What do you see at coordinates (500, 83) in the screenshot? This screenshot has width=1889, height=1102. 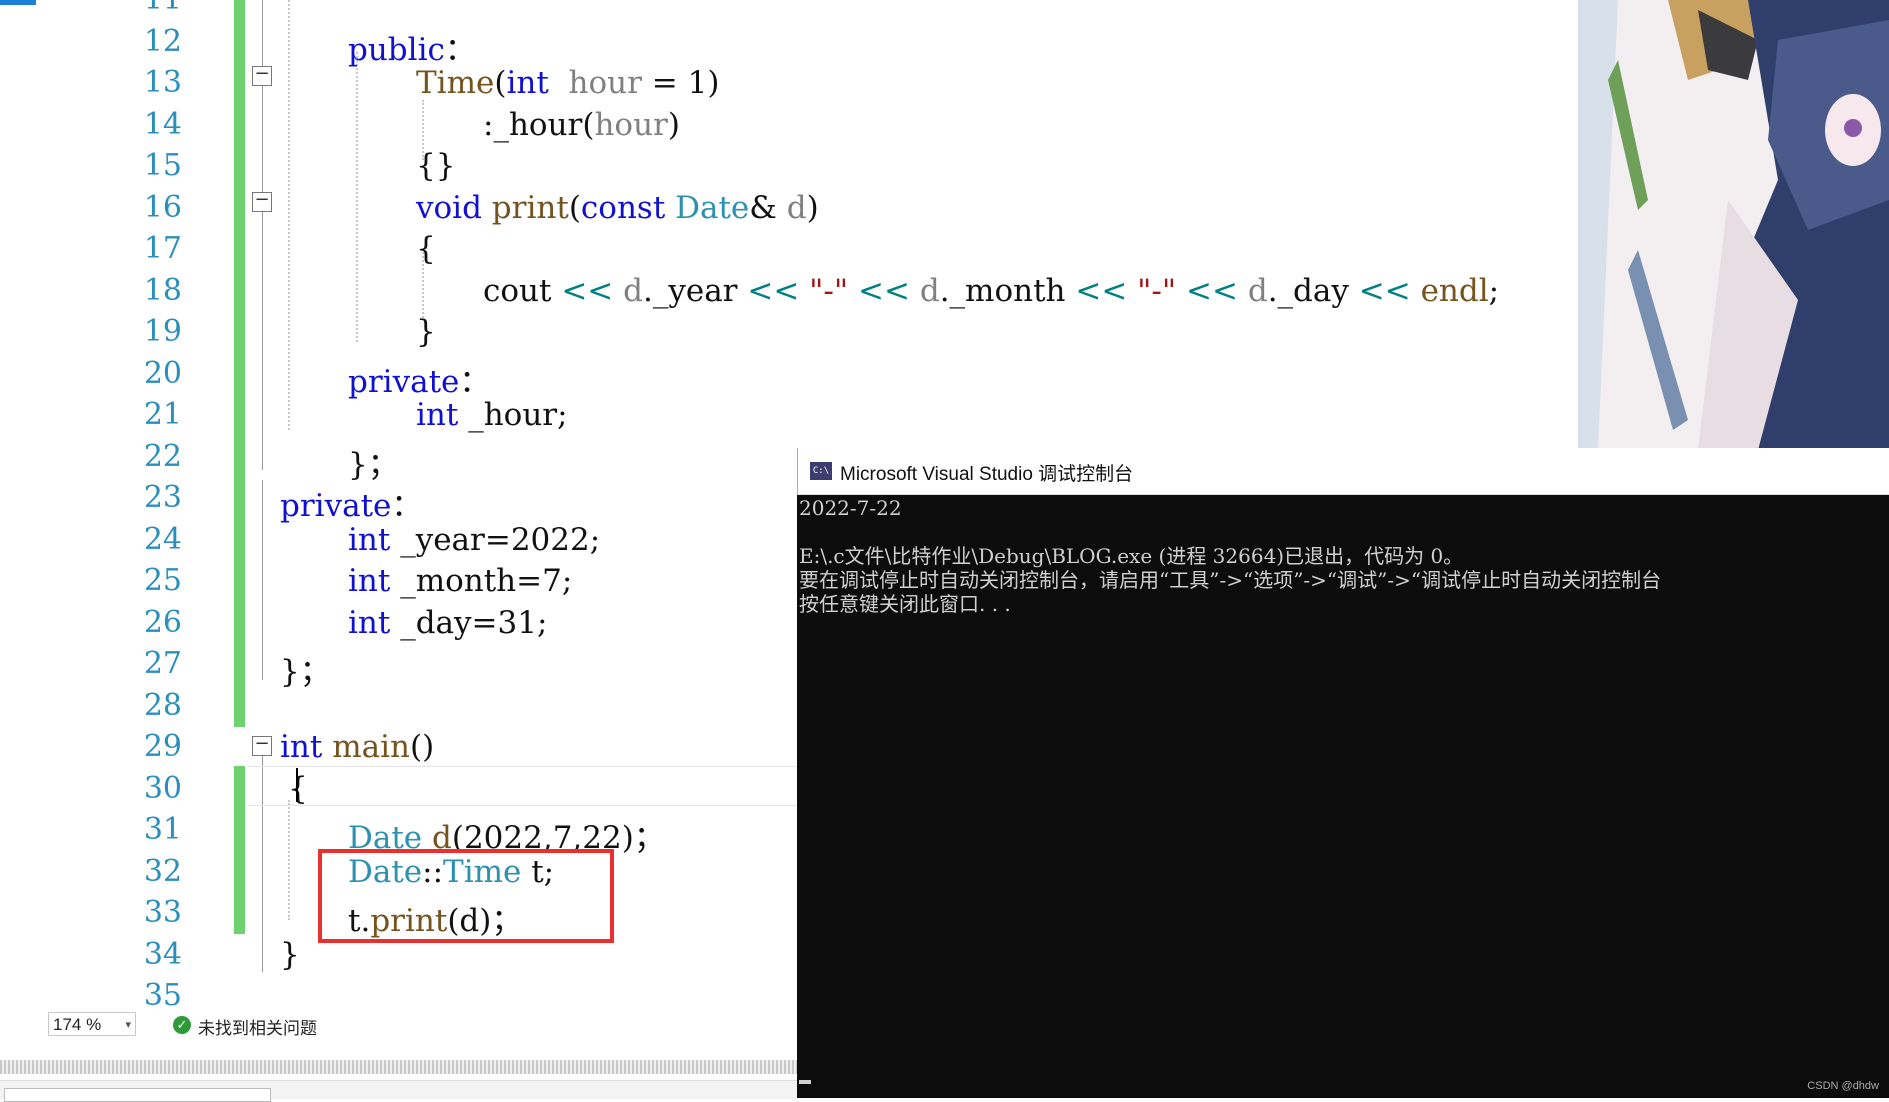 I see `code-token: (` at bounding box center [500, 83].